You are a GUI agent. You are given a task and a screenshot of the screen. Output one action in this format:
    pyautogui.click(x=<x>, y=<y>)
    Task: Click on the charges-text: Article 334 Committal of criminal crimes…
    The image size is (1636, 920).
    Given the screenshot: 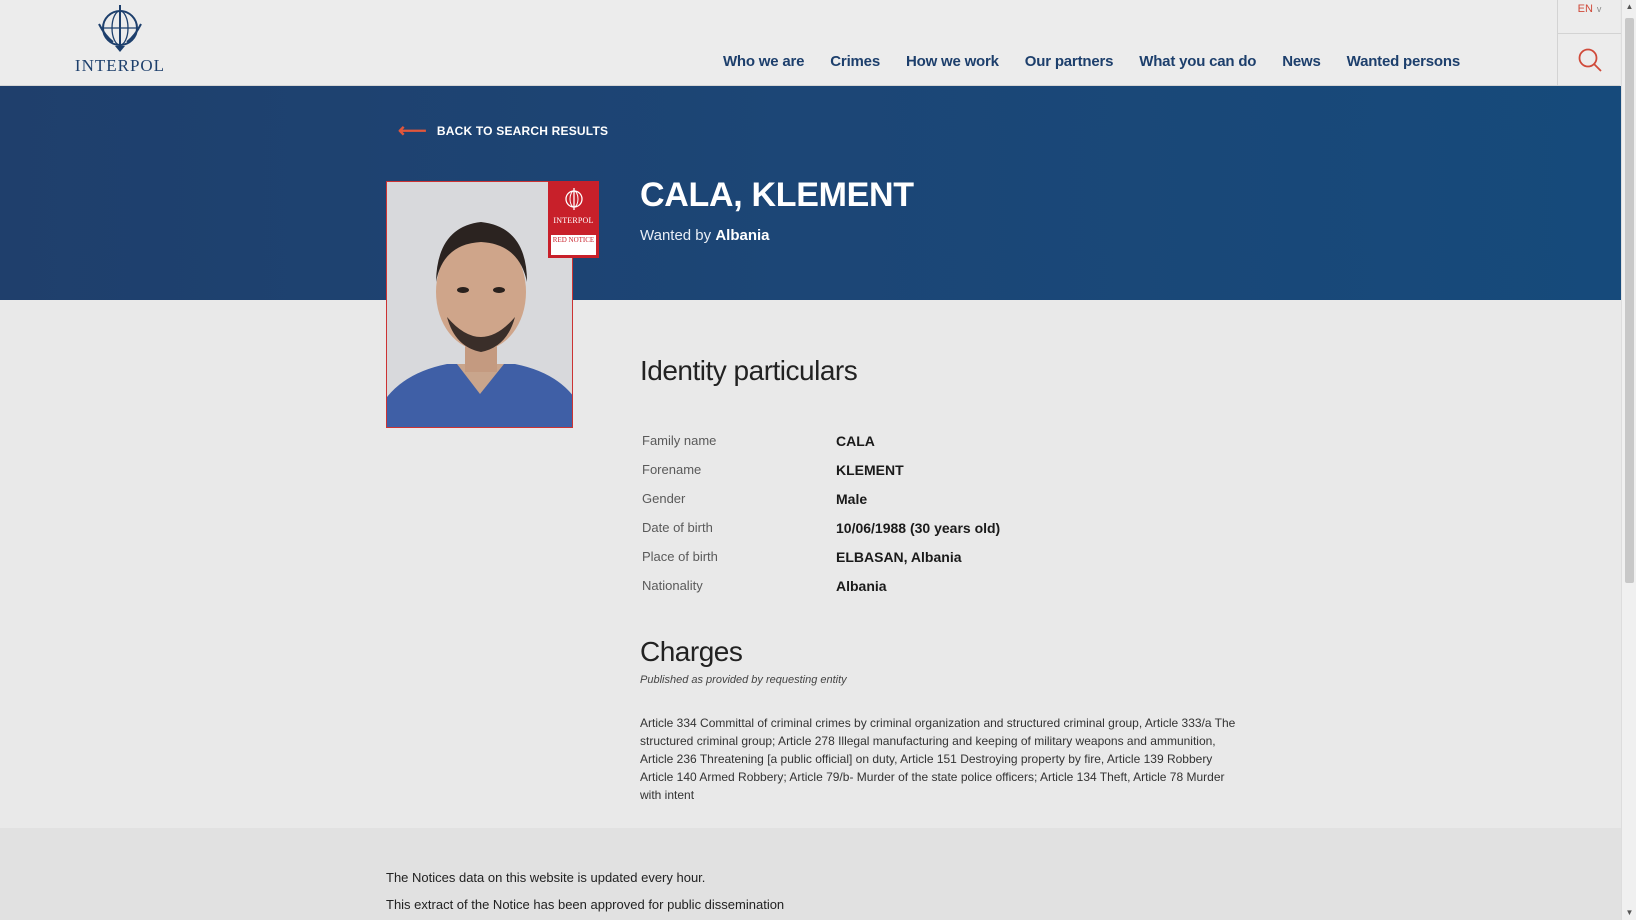 What is the action you would take?
    pyautogui.click(x=938, y=759)
    